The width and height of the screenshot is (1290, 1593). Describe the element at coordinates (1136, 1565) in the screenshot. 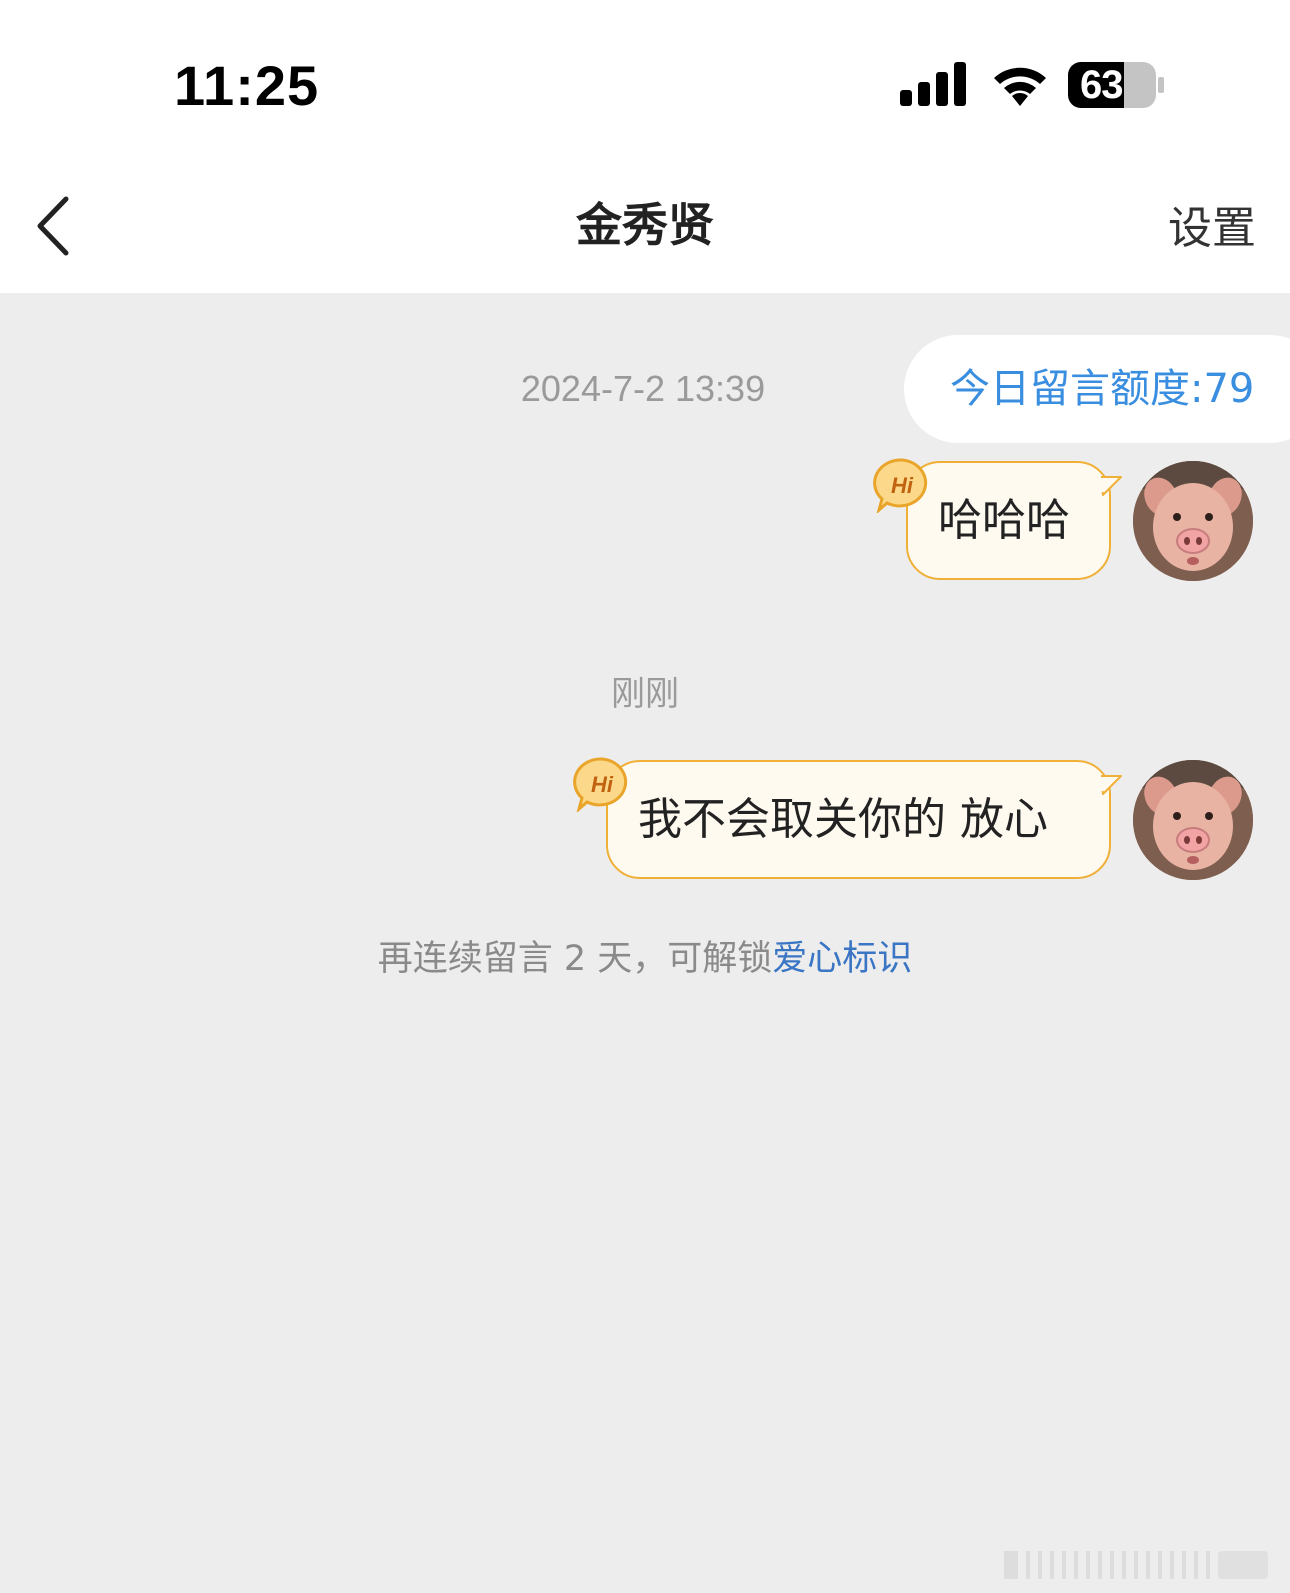

I see `watermark-icon` at that location.